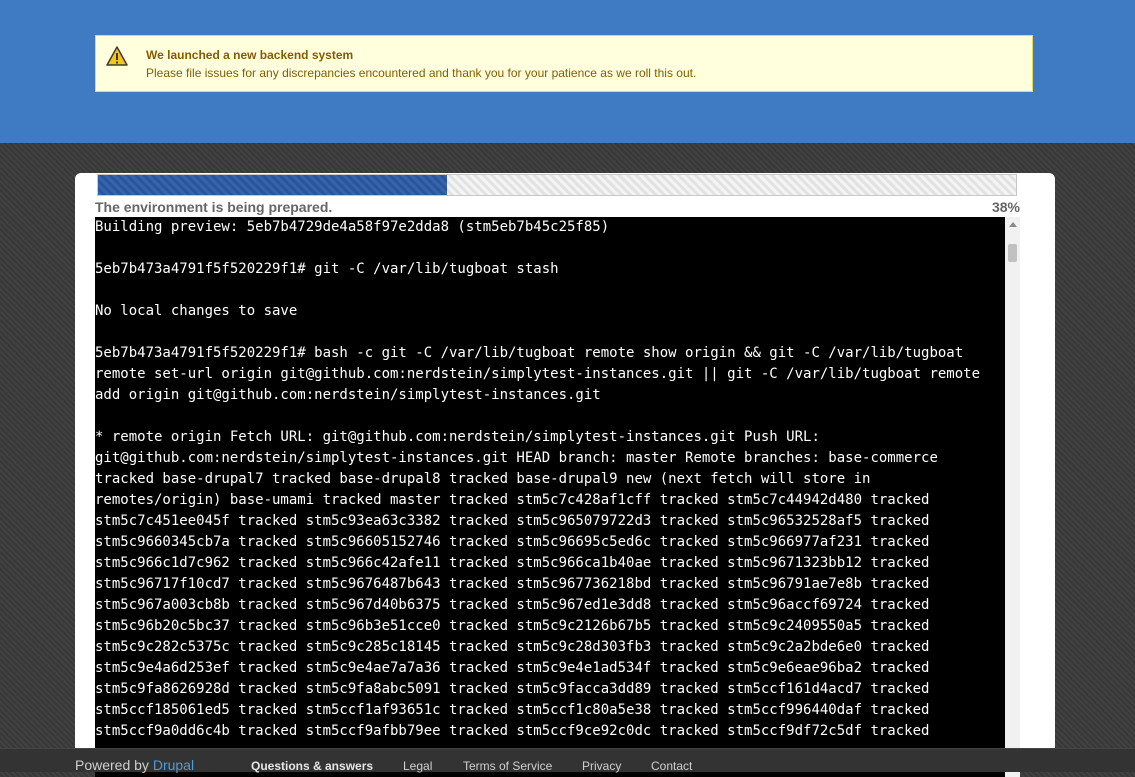 This screenshot has height=777, width=1135. I want to click on scroll-up-arrow-icon, so click(1013, 224).